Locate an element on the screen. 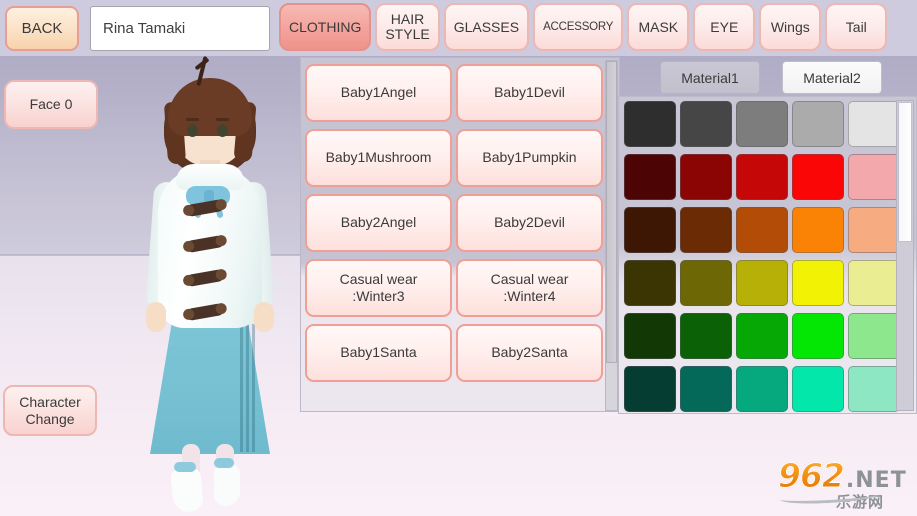 The height and width of the screenshot is (516, 917). watermark-main: 962 .NET is located at coordinates (842, 476).